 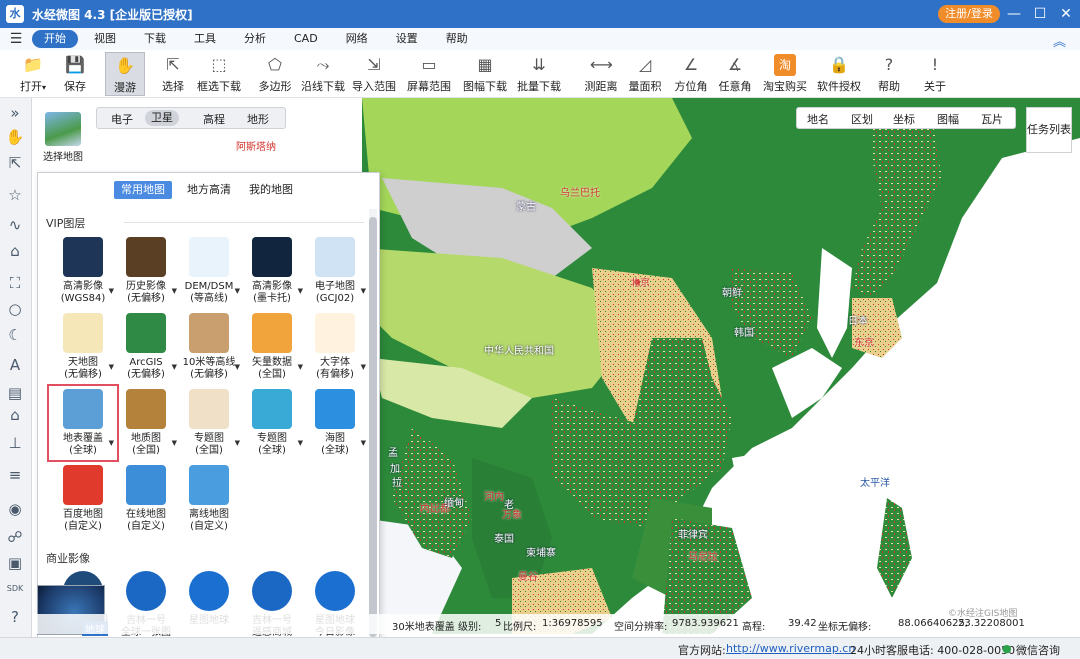 What do you see at coordinates (63, 141) in the screenshot?
I see `select-map-button: 选择地图` at bounding box center [63, 141].